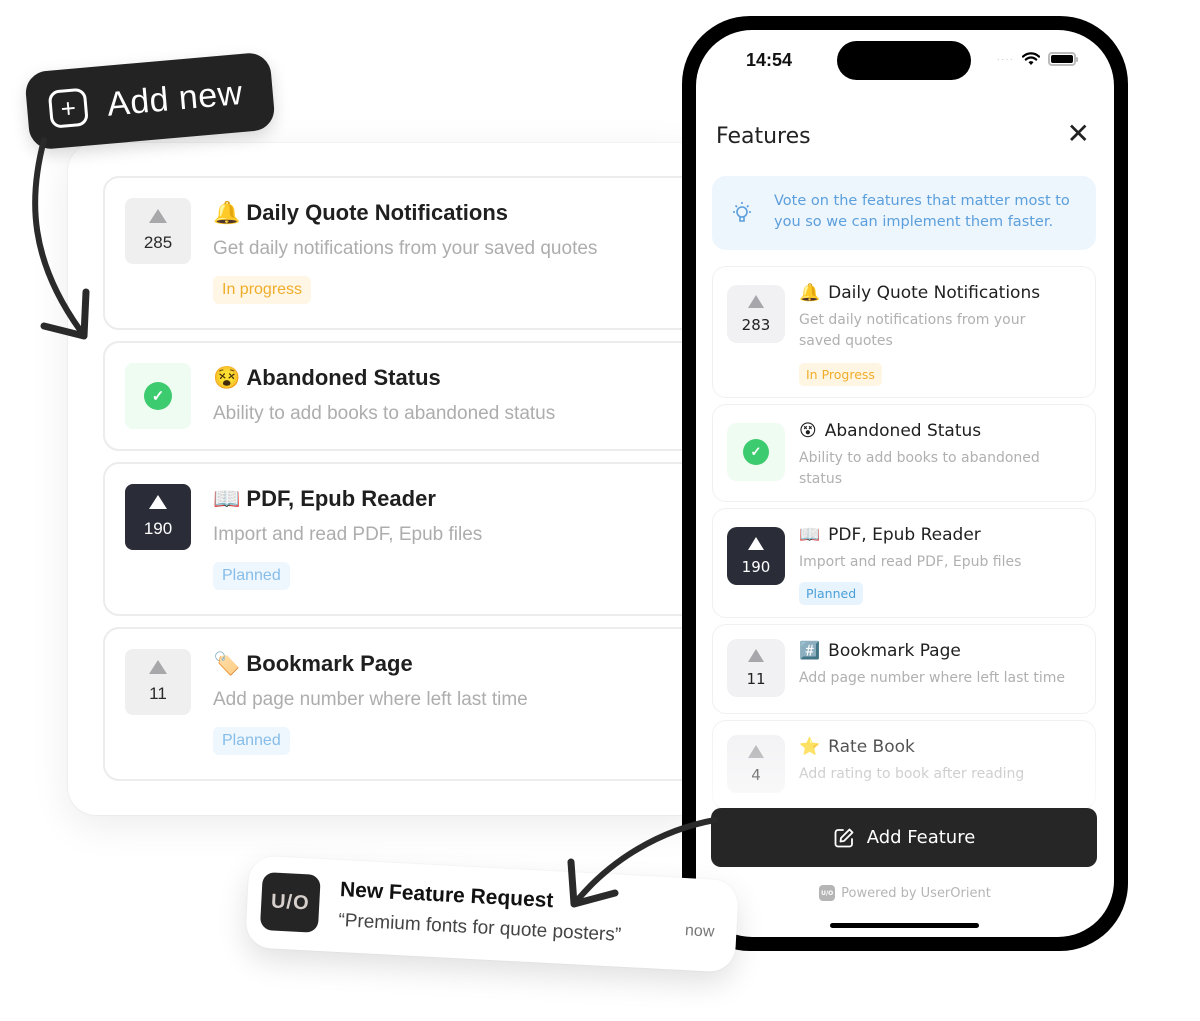 The image size is (1200, 1021). I want to click on notification-body: “Premium fonts for quote posters”, so click(479, 927).